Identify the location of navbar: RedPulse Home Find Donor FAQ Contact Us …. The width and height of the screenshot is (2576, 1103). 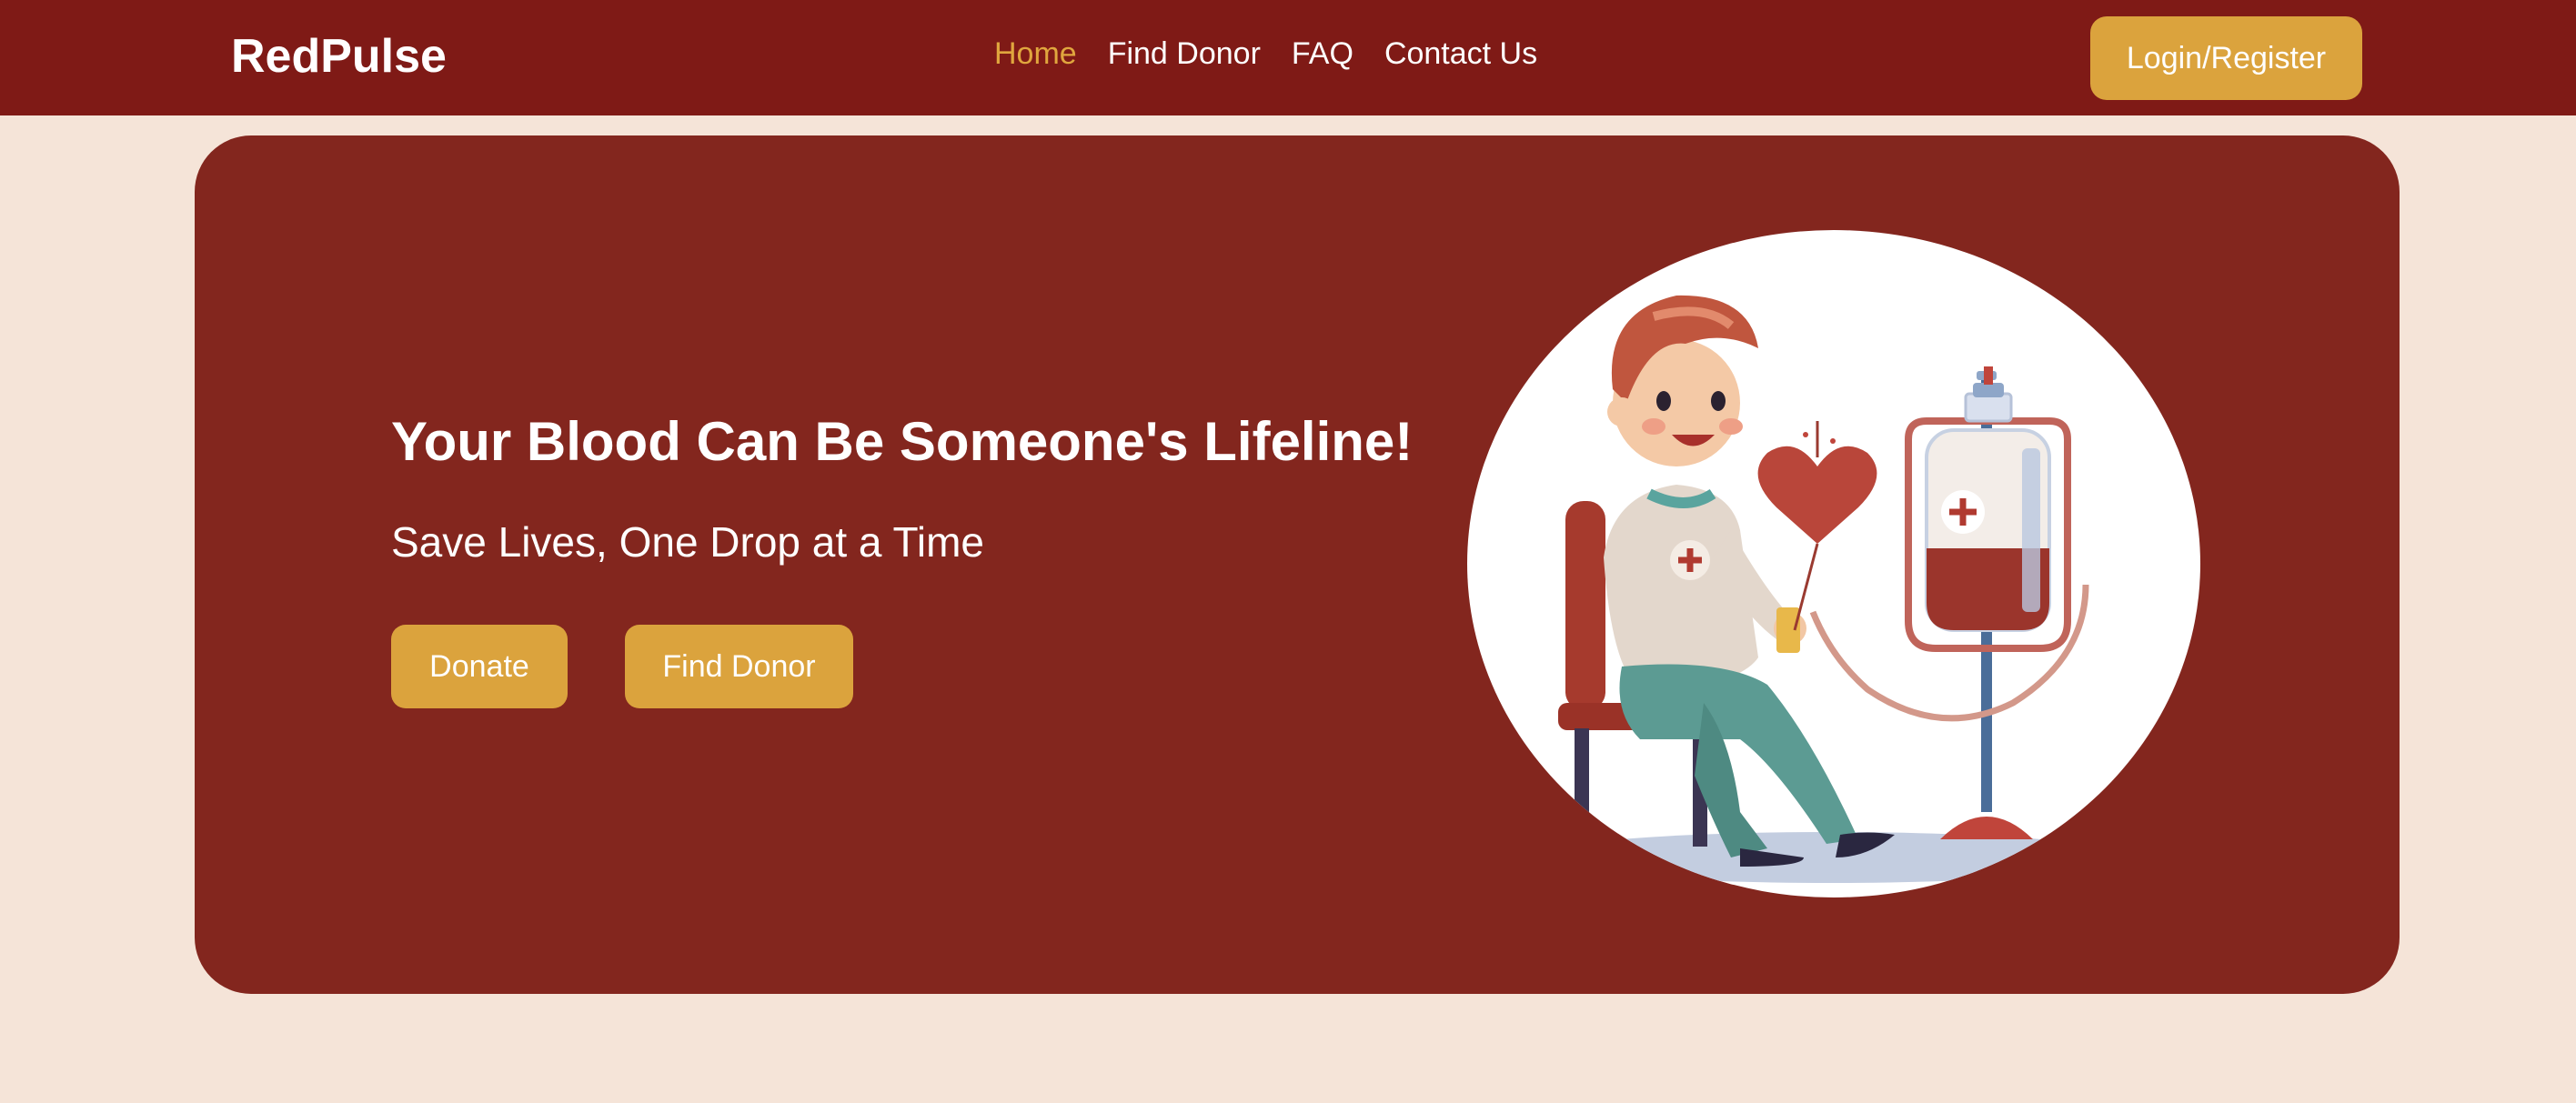
(1288, 57).